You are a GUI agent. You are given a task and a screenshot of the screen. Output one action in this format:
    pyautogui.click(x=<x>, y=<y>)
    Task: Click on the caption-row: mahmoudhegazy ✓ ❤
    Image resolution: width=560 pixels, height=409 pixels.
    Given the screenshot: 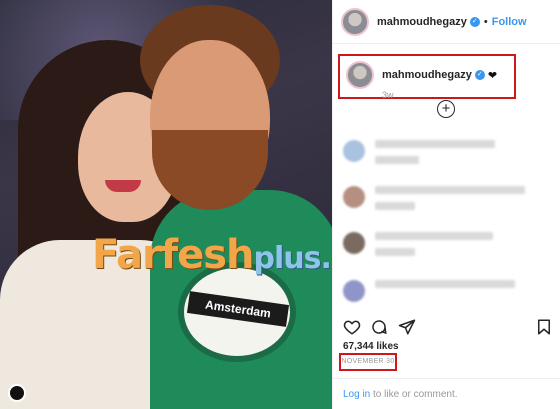 What is the action you would take?
    pyautogui.click(x=427, y=75)
    